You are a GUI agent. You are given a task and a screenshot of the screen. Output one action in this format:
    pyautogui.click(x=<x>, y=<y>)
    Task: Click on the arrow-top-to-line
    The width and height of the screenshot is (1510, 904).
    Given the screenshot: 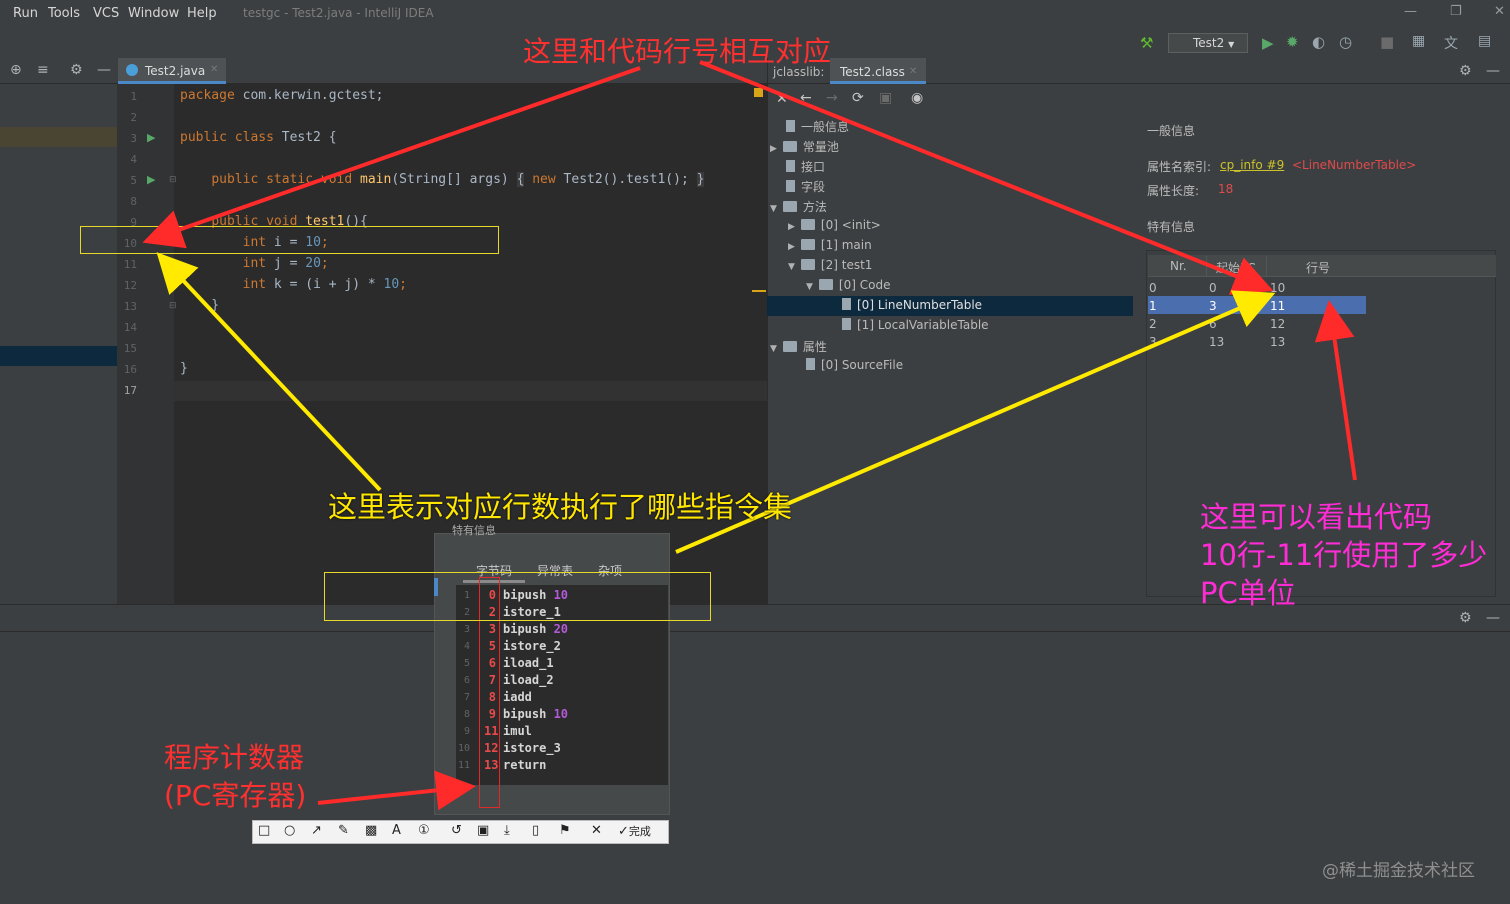 What is the action you would take?
    pyautogui.click(x=391, y=157)
    